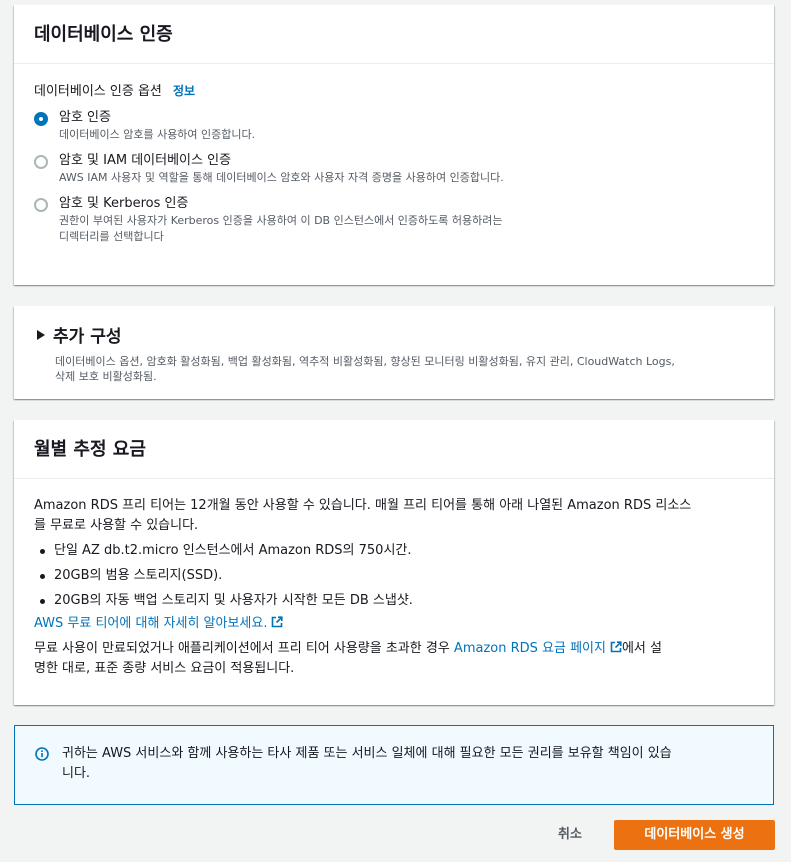 This screenshot has height=862, width=791. I want to click on auth-option-iam-label: 암호 및 IAM 데이터베이스 인증, so click(145, 160).